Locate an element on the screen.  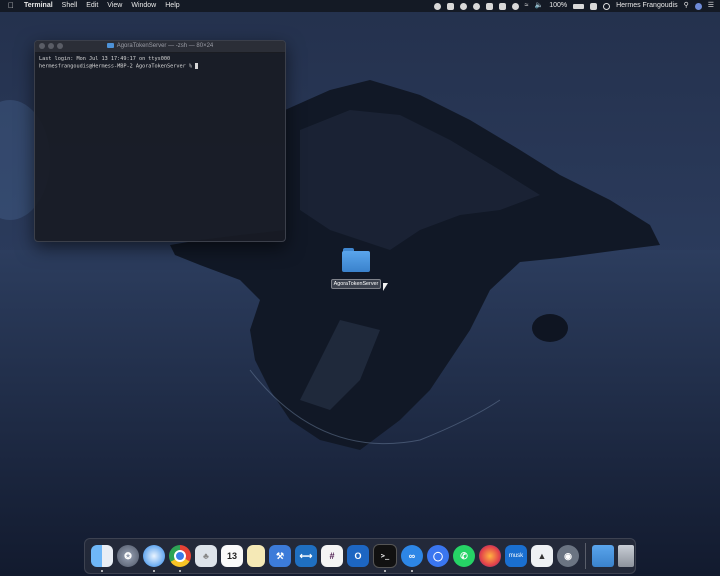
safari-icon is located at coordinates (154, 558).